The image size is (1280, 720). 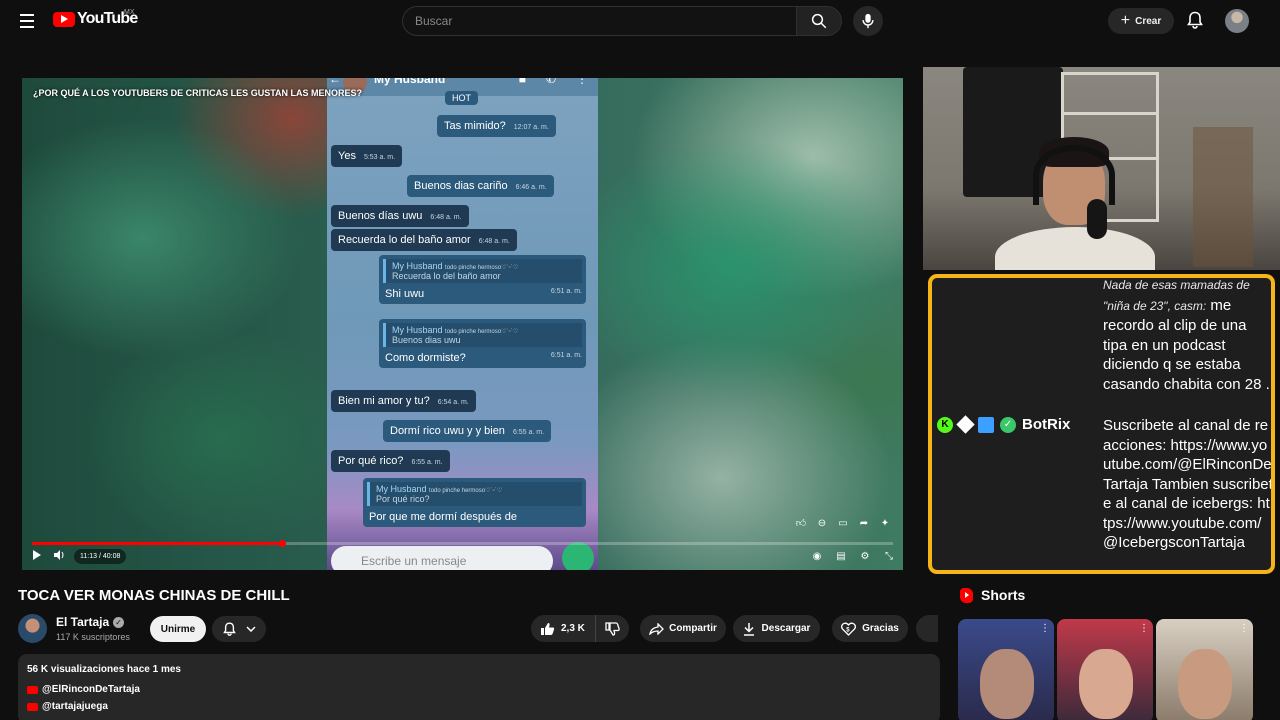 What do you see at coordinates (1008, 424) in the screenshot?
I see `verified-badge-icon: ✓` at bounding box center [1008, 424].